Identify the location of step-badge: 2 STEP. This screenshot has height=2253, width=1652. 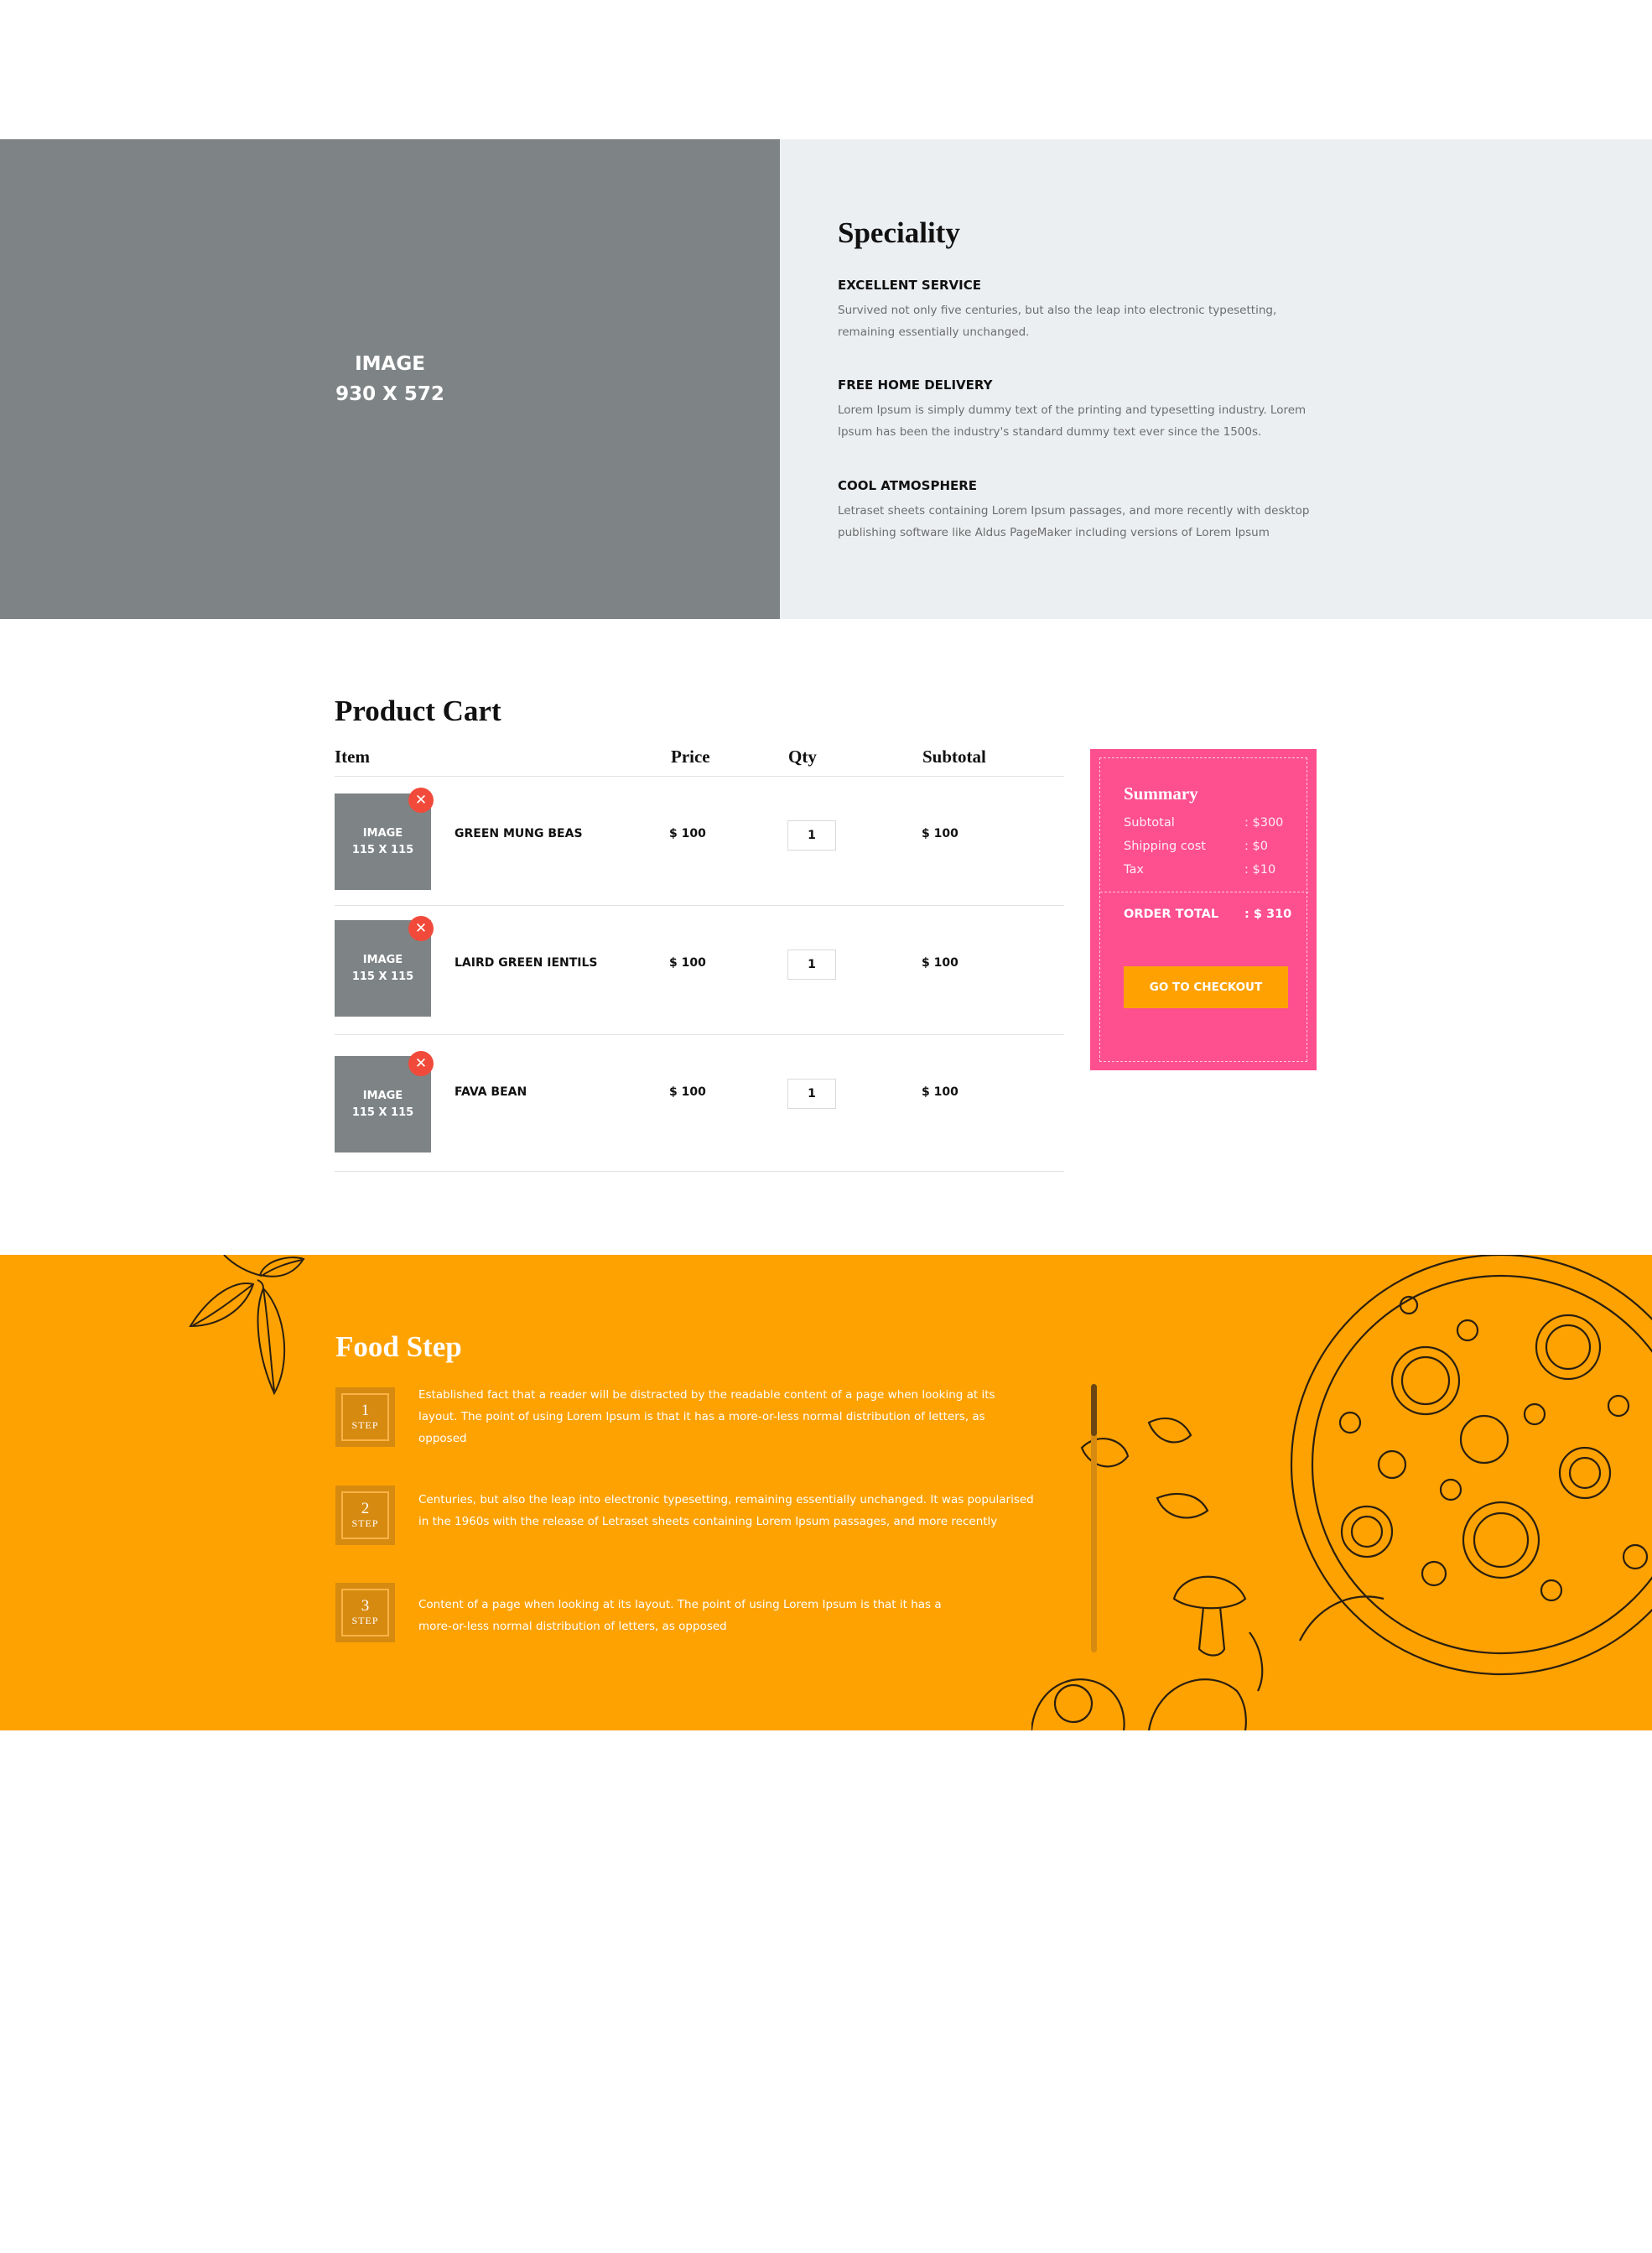
(365, 1515).